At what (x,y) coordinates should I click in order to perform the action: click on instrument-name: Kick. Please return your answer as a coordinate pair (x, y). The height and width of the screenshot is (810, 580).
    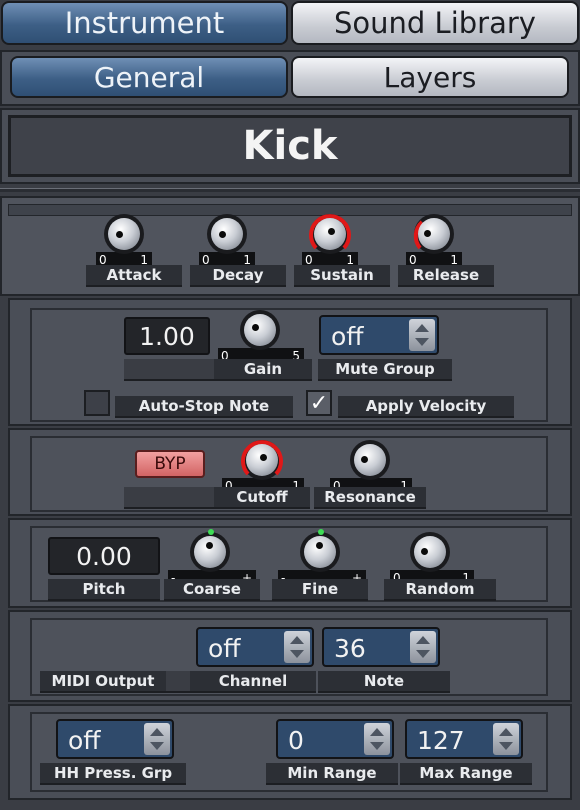
    Looking at the image, I should click on (290, 146).